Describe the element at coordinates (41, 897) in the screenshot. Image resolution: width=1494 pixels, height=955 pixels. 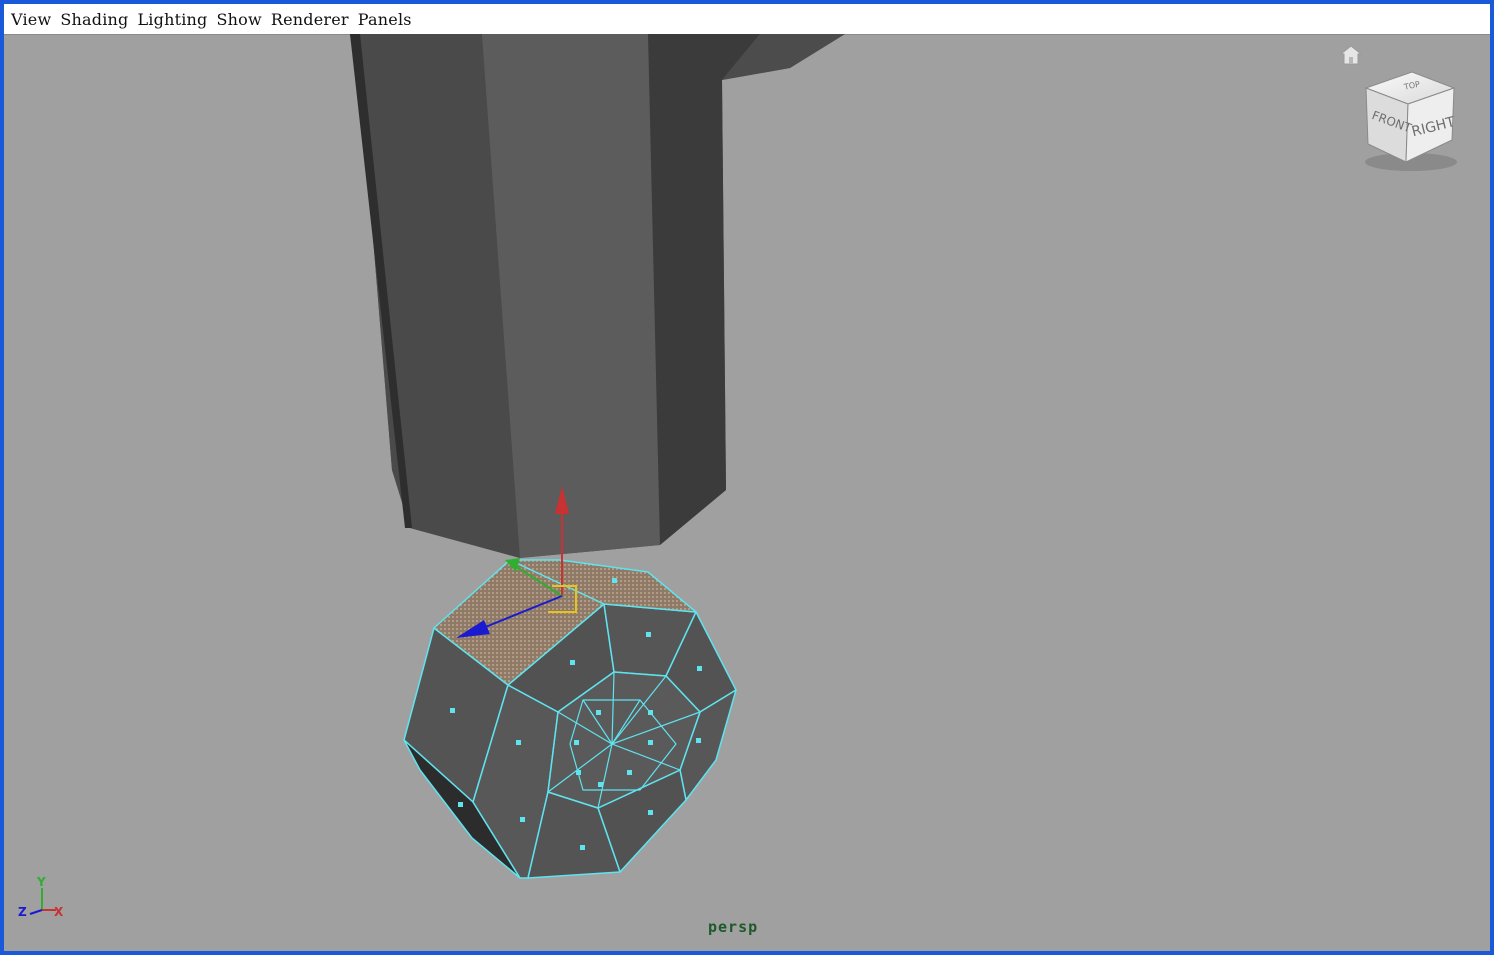
I see `axis-indicator-icon: Y X Z` at that location.